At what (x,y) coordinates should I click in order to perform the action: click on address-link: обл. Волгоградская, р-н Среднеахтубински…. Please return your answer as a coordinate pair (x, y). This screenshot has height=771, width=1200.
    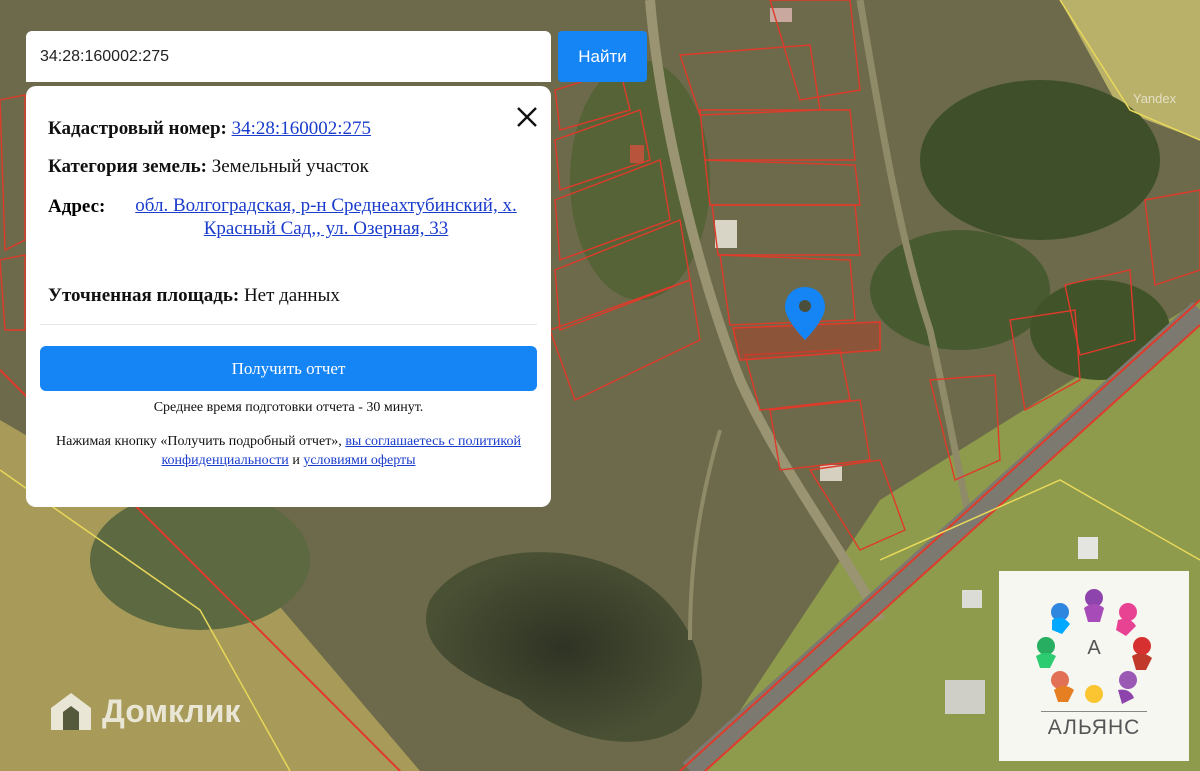
    Looking at the image, I should click on (326, 217).